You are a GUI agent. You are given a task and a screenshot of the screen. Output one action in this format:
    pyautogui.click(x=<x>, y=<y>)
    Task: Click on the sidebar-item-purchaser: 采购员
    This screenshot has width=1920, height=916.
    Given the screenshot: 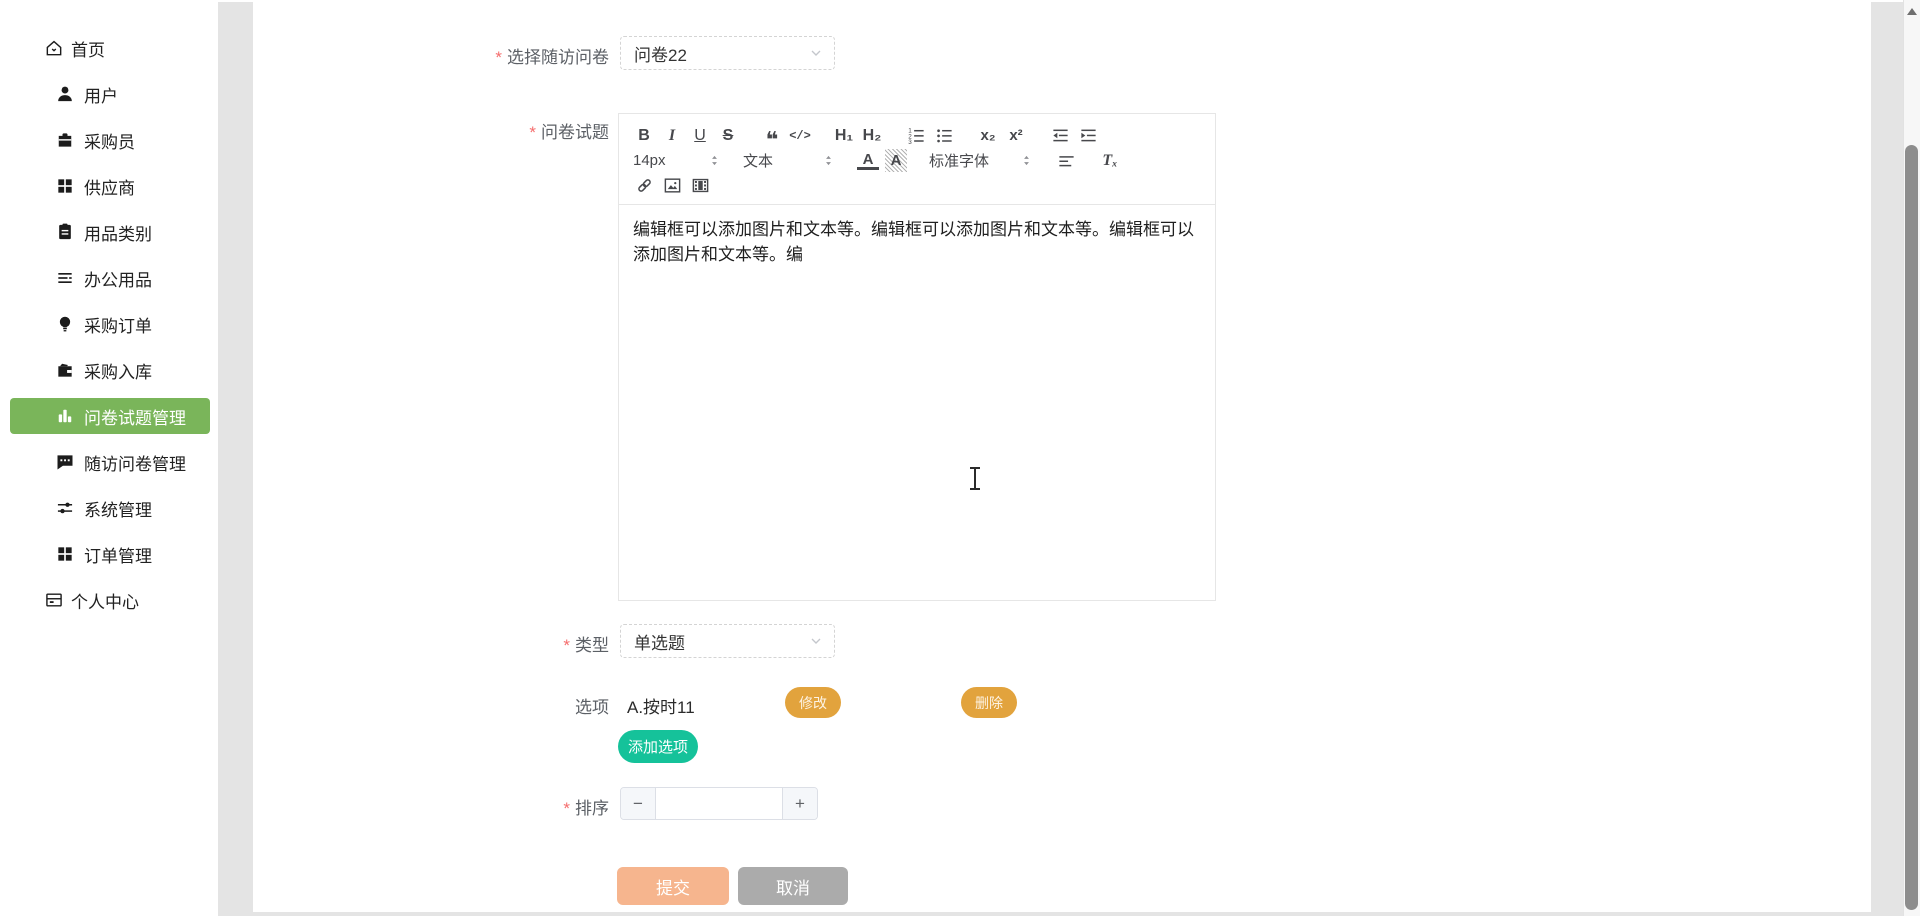 What is the action you would take?
    pyautogui.click(x=109, y=140)
    